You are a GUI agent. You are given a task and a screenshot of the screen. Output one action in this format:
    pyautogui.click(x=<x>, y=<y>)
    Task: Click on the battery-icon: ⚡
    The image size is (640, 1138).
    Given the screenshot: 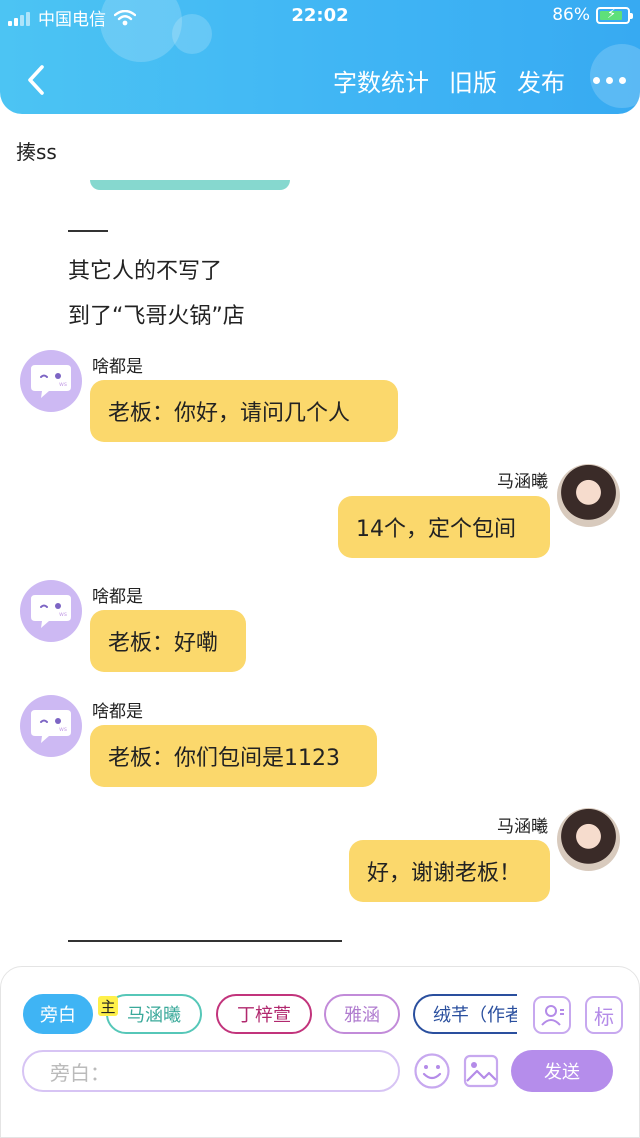 What is the action you would take?
    pyautogui.click(x=614, y=15)
    